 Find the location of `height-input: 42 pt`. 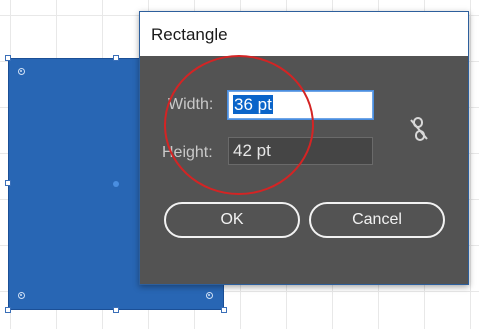

height-input: 42 pt is located at coordinates (300, 151).